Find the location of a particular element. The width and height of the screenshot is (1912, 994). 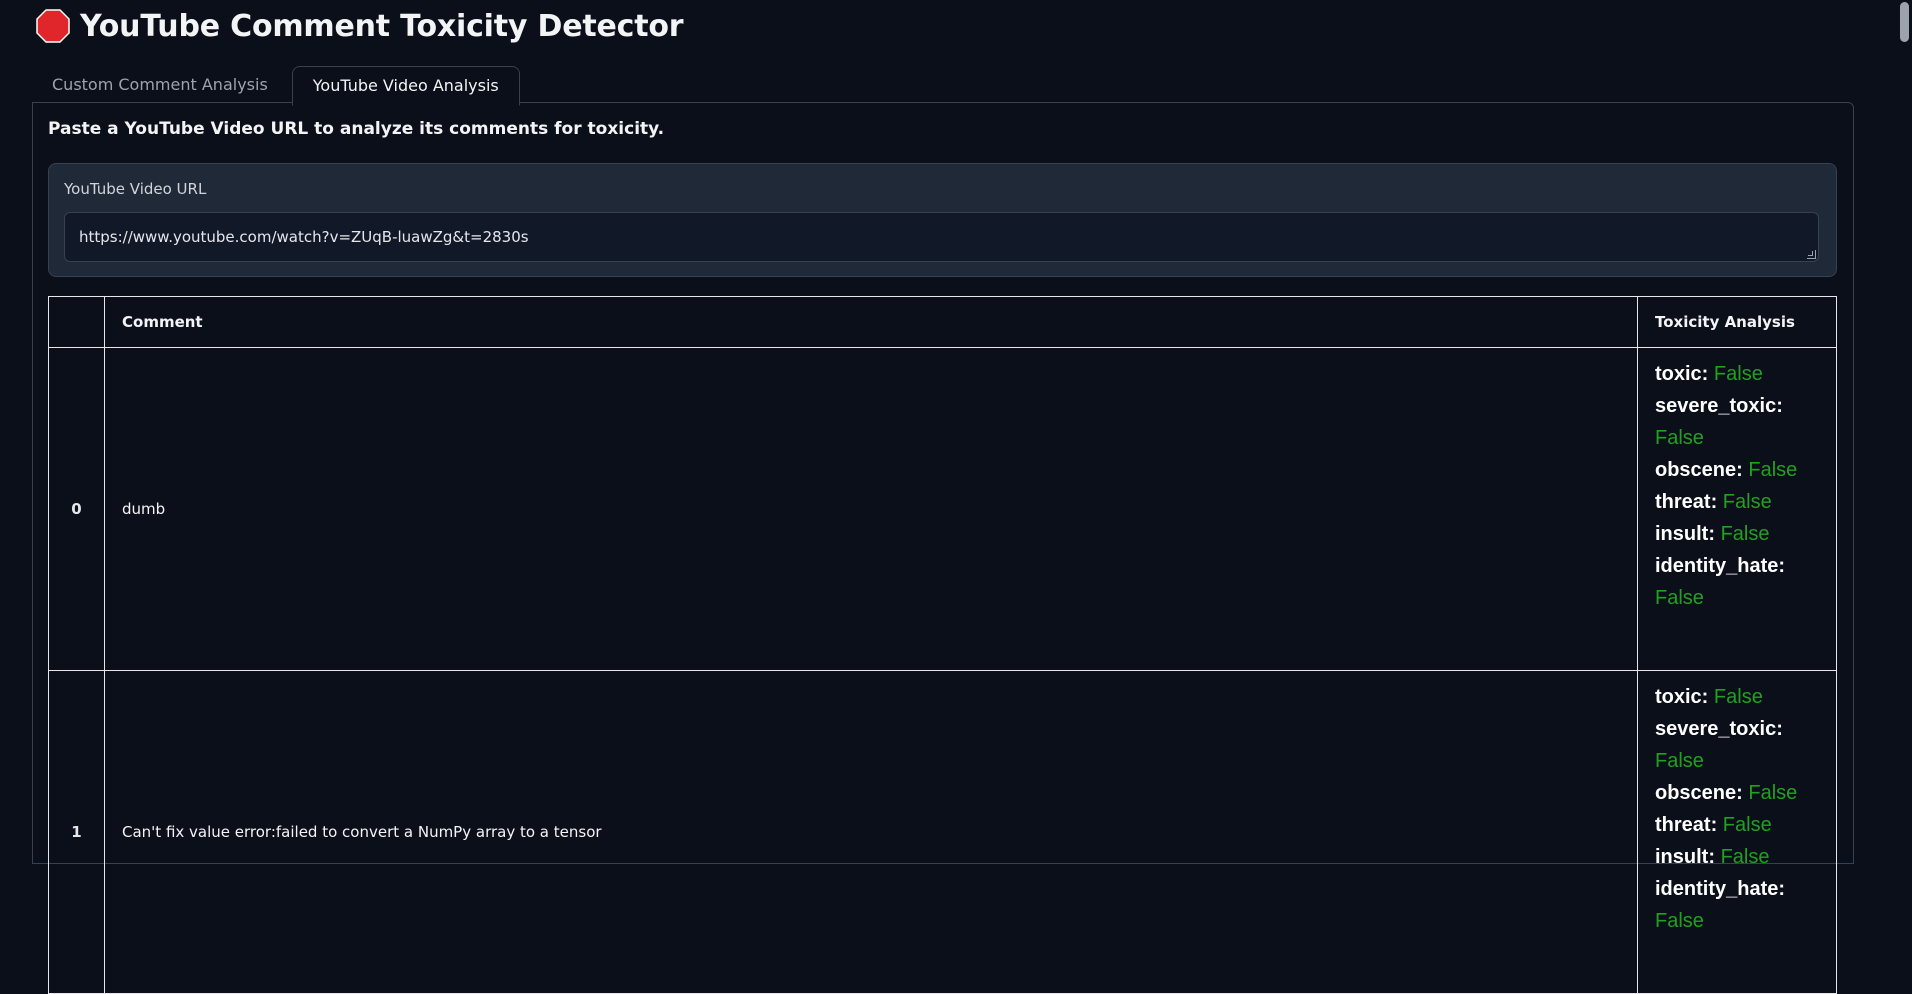

header-index is located at coordinates (76, 322).